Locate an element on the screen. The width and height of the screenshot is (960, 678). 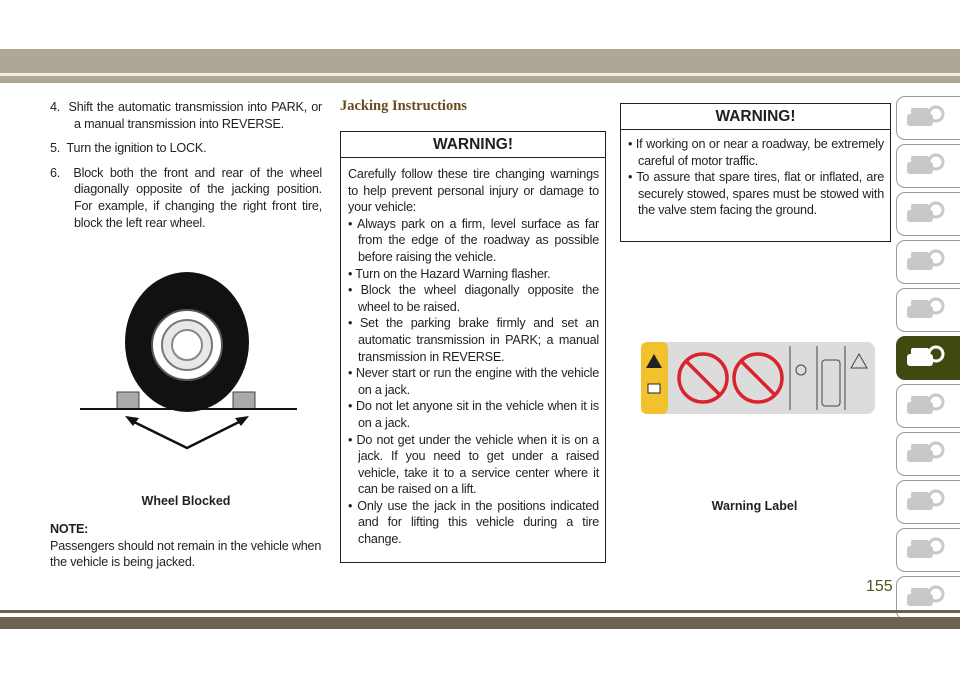
car-wrench-icon is located at coordinates (926, 403).